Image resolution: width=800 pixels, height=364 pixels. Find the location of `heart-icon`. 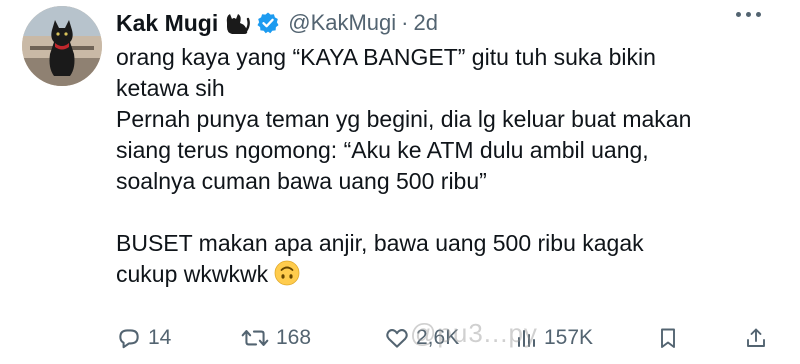

heart-icon is located at coordinates (397, 338).